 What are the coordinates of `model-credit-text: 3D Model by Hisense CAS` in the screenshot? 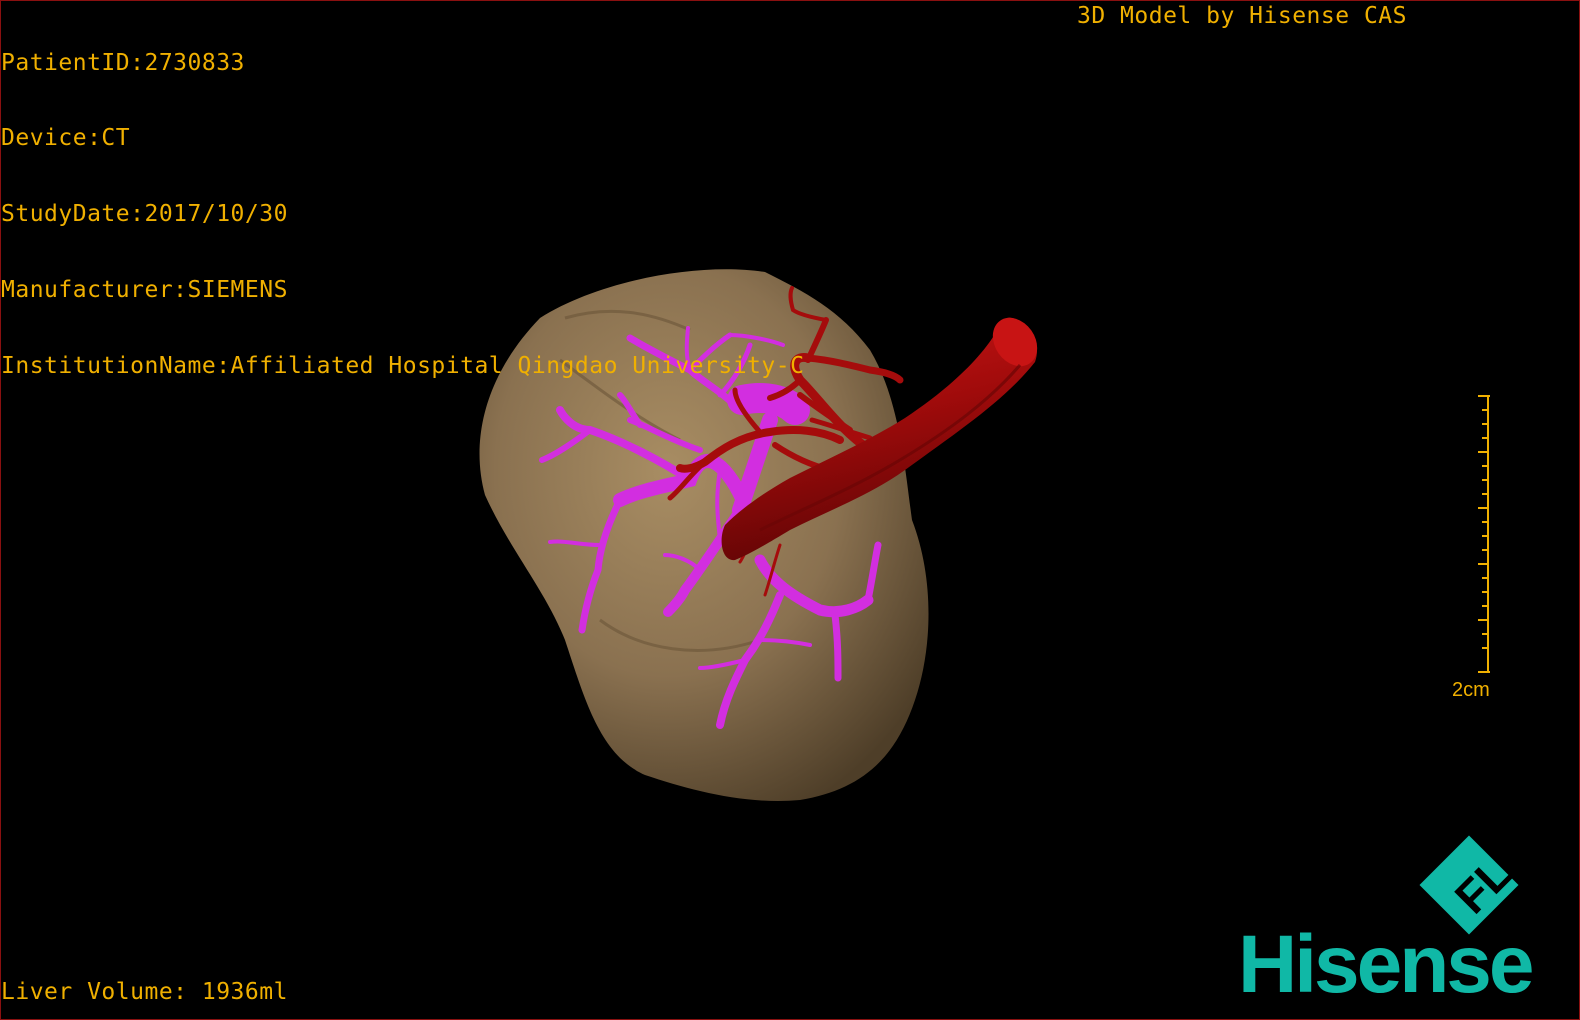 It's located at (1242, 16).